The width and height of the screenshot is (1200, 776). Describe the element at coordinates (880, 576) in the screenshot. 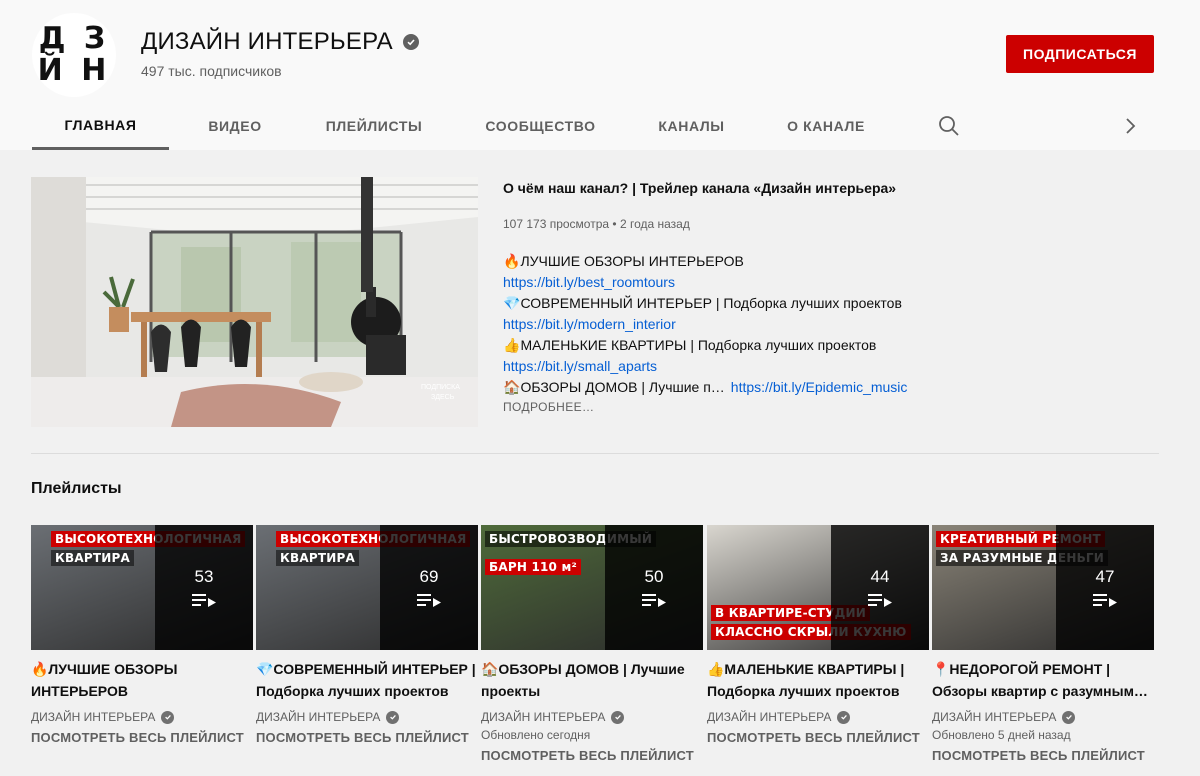

I see `playlist-video-count: 44` at that location.